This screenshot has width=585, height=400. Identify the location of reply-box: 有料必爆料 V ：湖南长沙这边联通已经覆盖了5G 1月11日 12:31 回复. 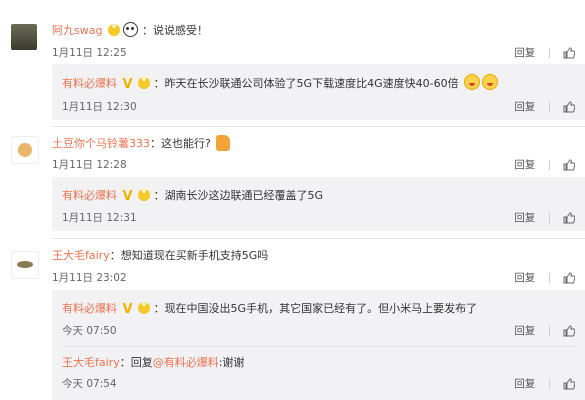
(318, 204).